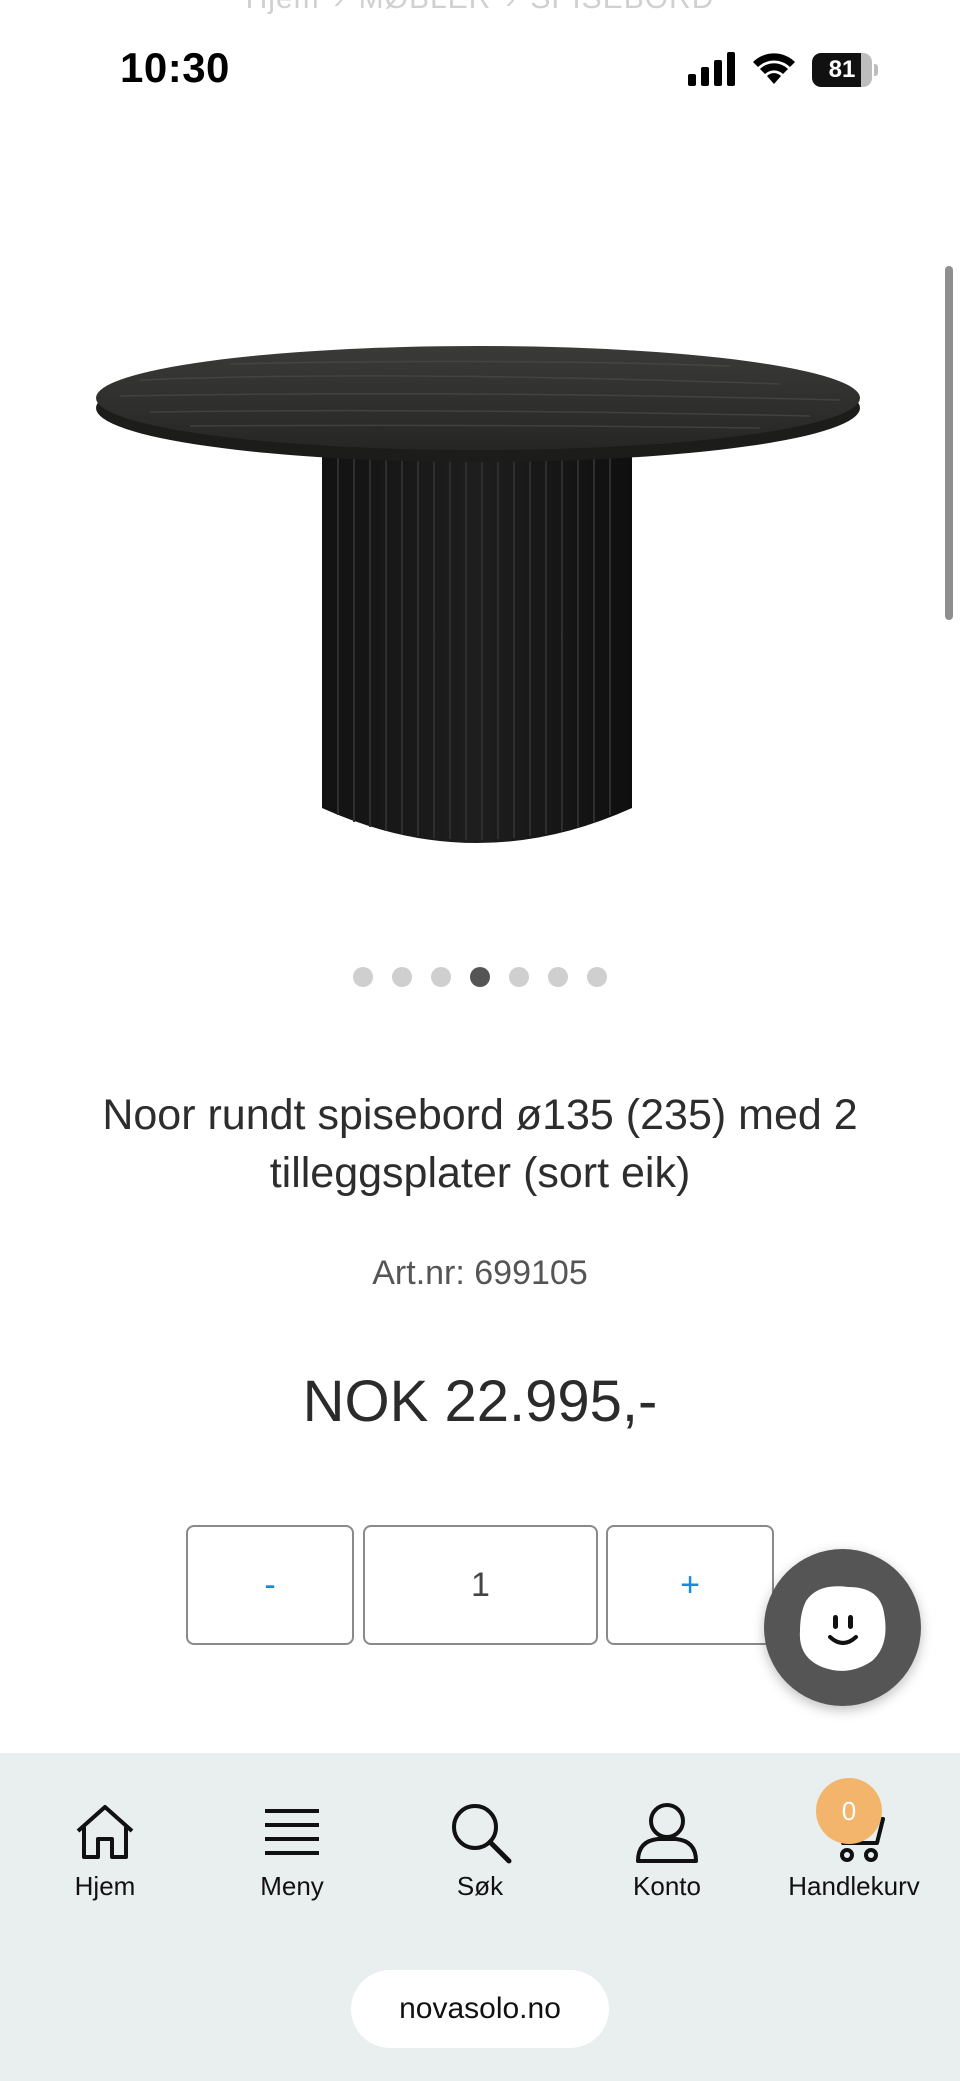 This screenshot has width=960, height=2081. I want to click on account-icon, so click(667, 1833).